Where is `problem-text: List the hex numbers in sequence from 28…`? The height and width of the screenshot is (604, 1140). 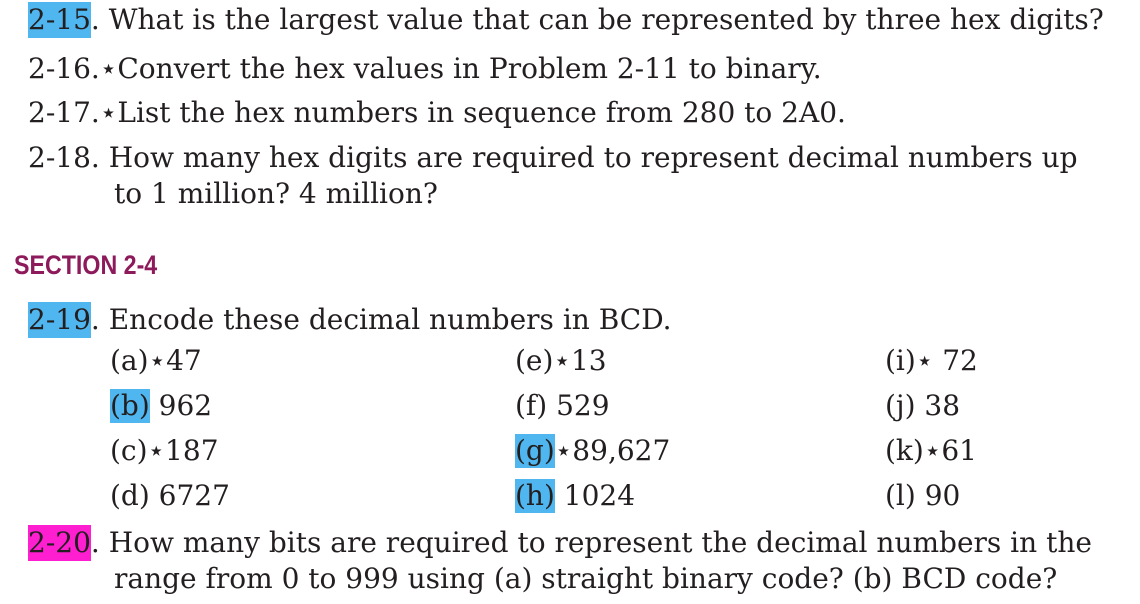
problem-text: List the hex numbers in sequence from 28… is located at coordinates (481, 112).